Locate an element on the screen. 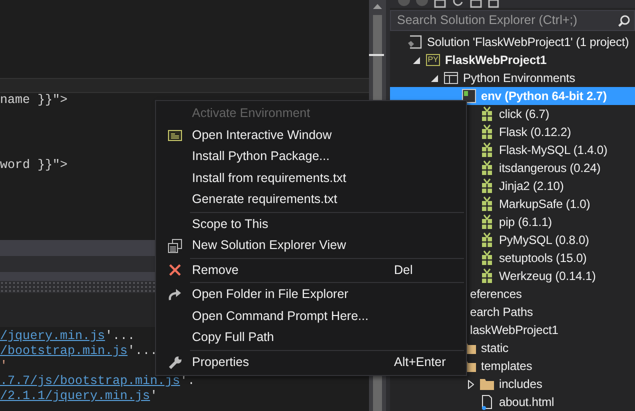 Image resolution: width=635 pixels, height=411 pixels. close-icon is located at coordinates (175, 270).